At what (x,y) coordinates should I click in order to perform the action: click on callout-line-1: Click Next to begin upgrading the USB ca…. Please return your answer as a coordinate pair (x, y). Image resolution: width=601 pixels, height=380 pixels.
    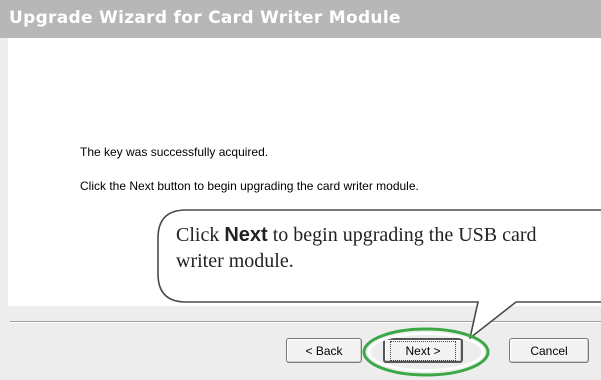
    Looking at the image, I should click on (388, 235).